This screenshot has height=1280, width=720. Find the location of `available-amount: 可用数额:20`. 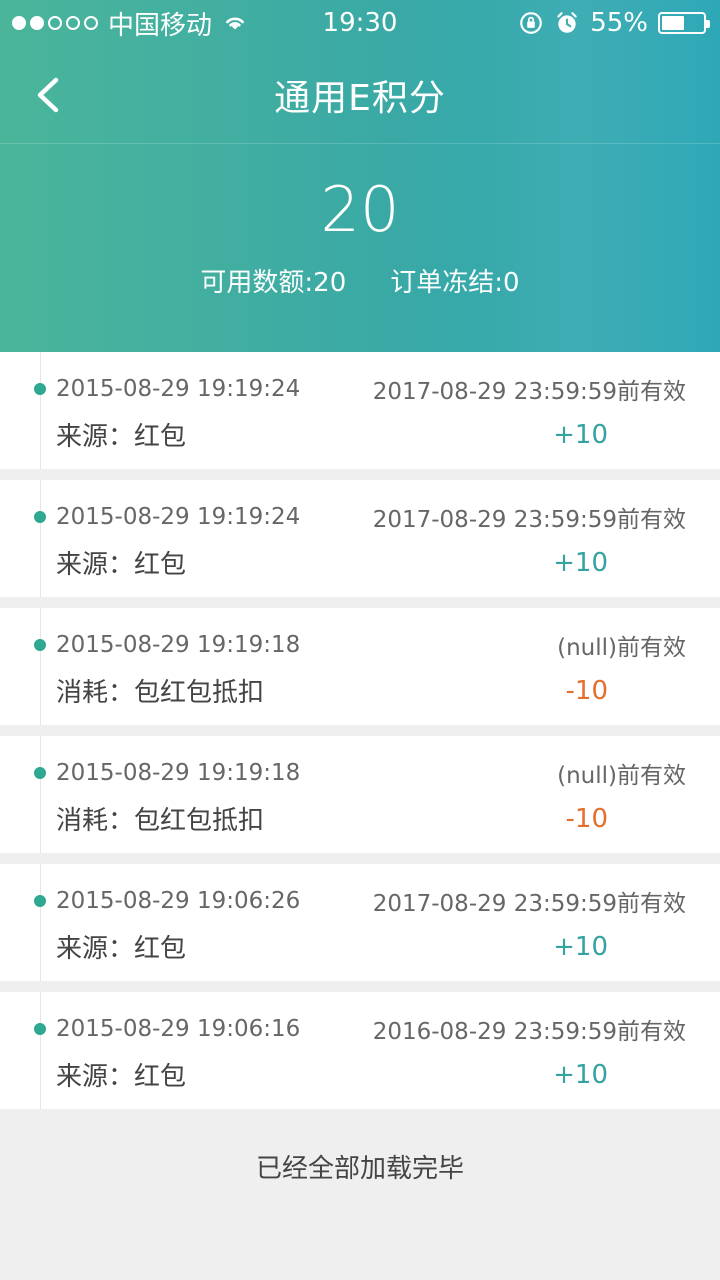

available-amount: 可用数额:20 is located at coordinates (273, 283).